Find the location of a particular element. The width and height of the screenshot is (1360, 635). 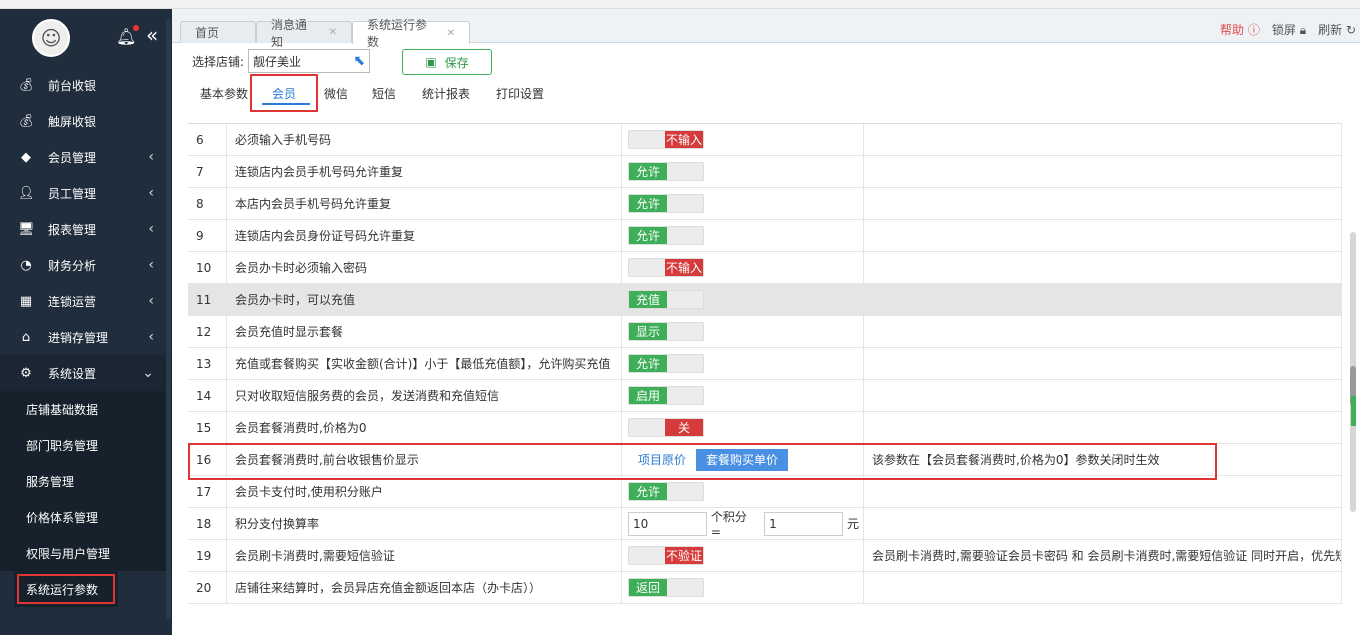

subtab-basic: 基本参数 is located at coordinates (224, 93).